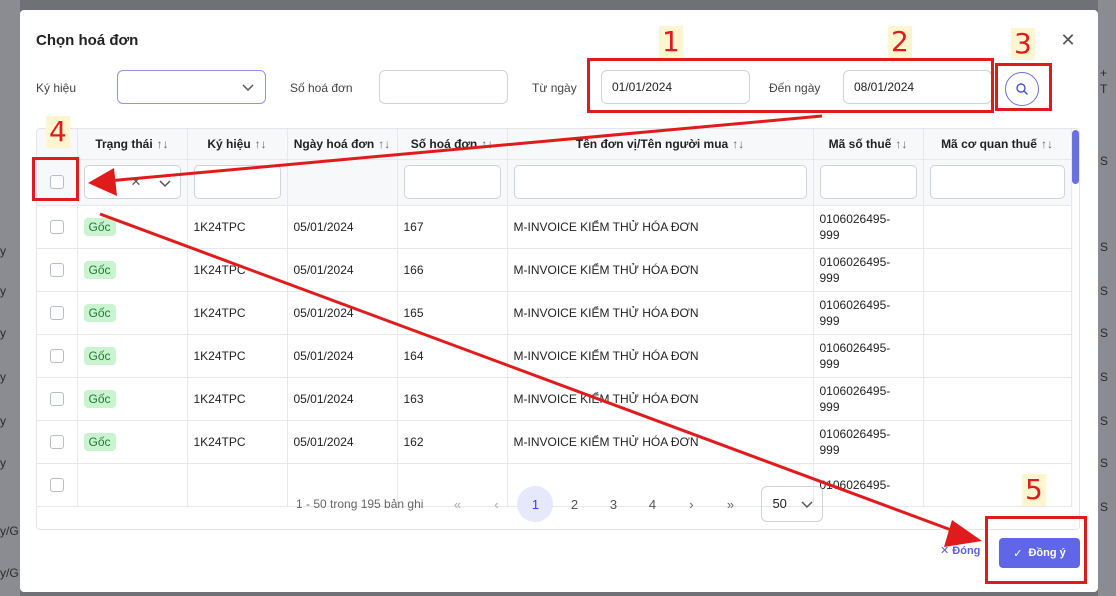 The width and height of the screenshot is (1116, 596). I want to click on next-page-button: ›, so click(691, 504).